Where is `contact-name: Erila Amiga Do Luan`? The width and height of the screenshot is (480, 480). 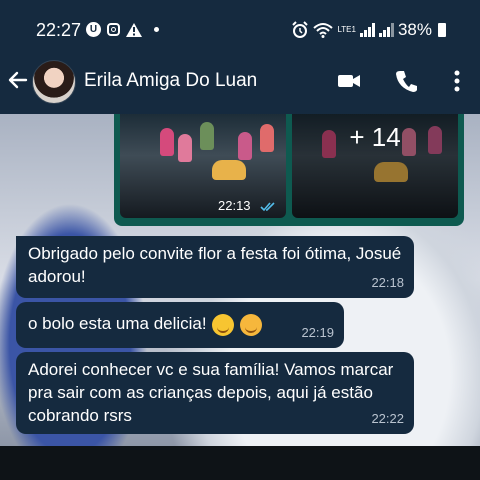
contact-name: Erila Amiga Do Luan is located at coordinates (170, 81).